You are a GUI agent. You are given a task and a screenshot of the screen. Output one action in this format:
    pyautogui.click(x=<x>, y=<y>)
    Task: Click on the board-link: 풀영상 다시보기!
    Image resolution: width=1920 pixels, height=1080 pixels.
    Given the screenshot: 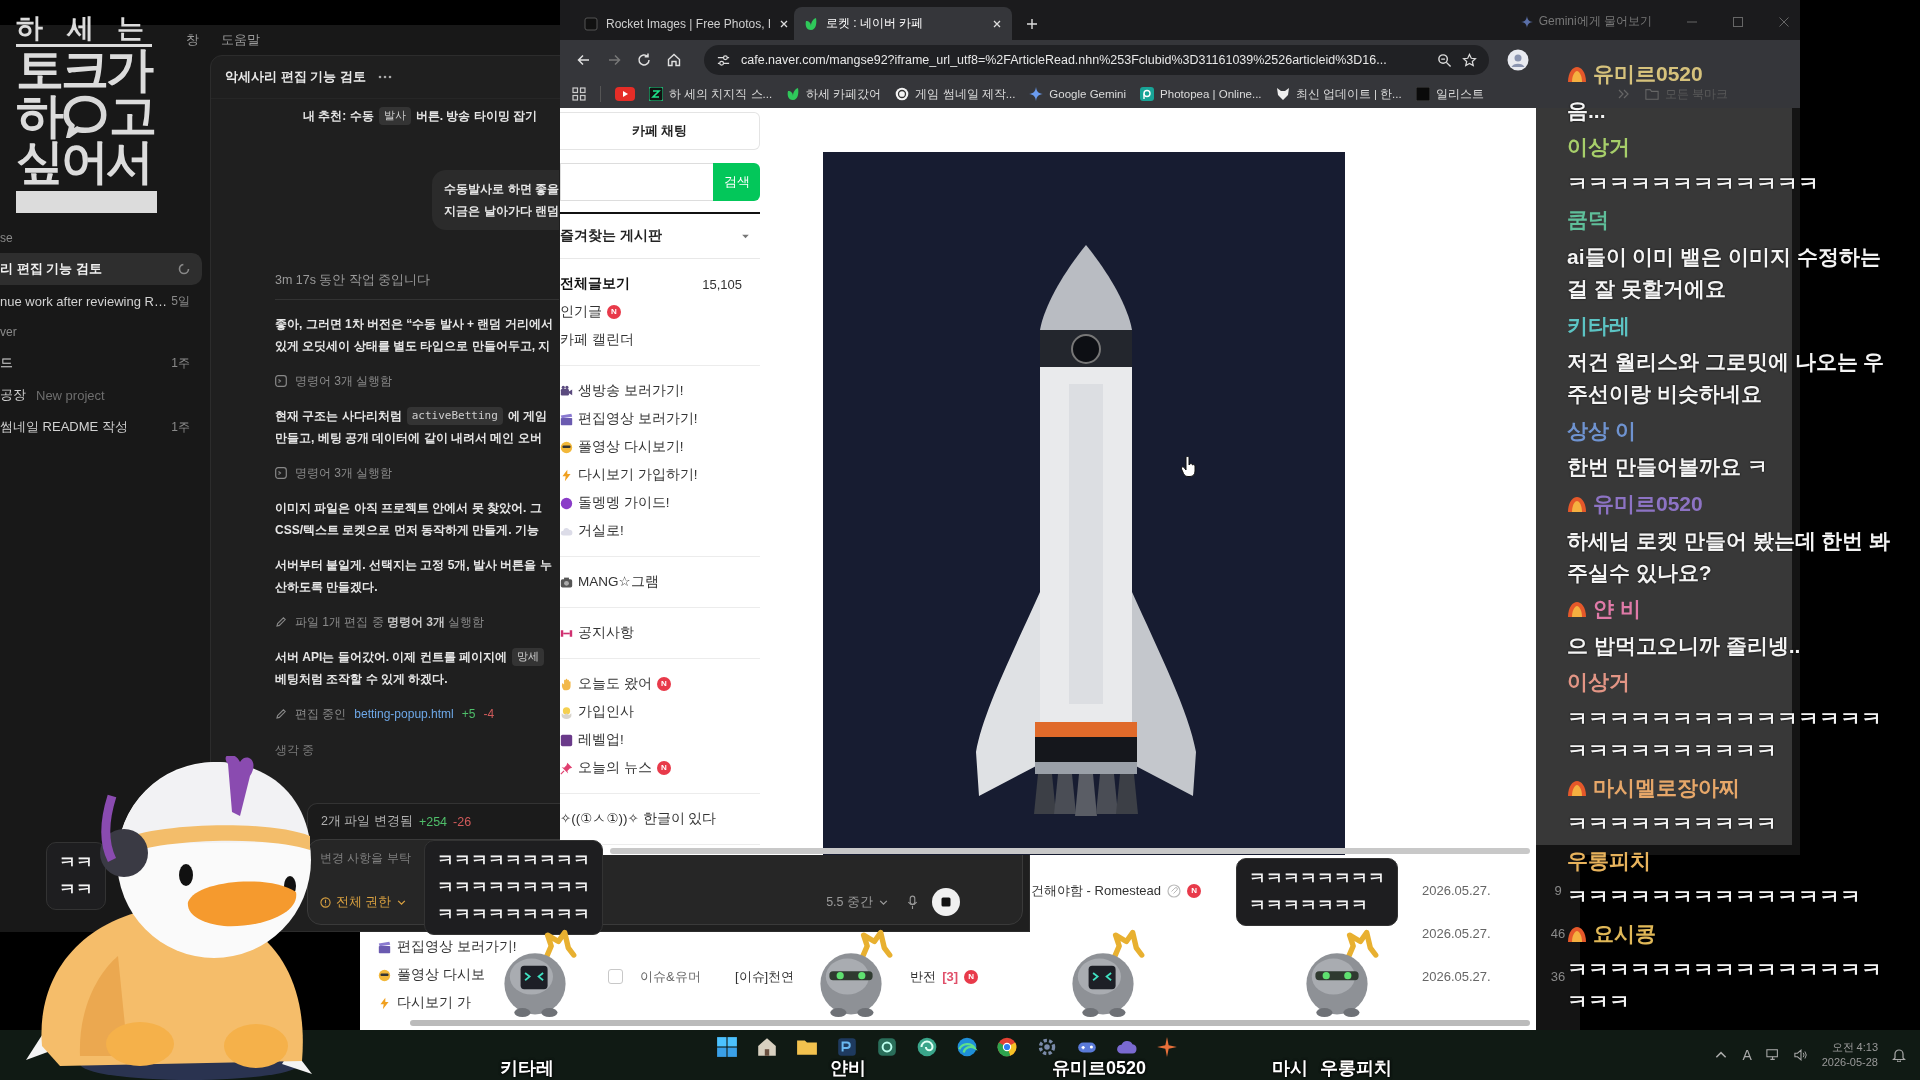 What is the action you would take?
    pyautogui.click(x=631, y=447)
    